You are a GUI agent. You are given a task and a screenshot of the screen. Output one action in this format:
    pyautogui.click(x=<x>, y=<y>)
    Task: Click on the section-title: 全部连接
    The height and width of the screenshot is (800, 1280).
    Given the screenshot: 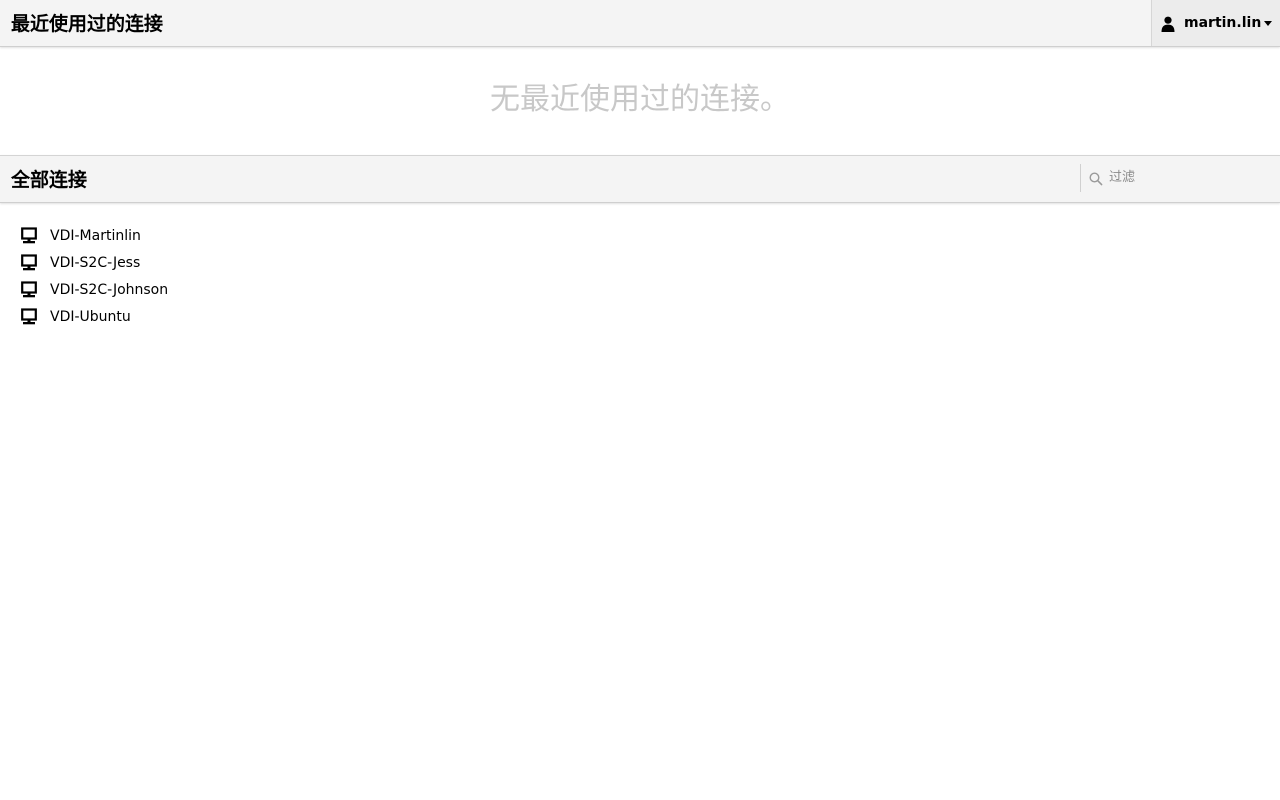 What is the action you would take?
    pyautogui.click(x=49, y=180)
    